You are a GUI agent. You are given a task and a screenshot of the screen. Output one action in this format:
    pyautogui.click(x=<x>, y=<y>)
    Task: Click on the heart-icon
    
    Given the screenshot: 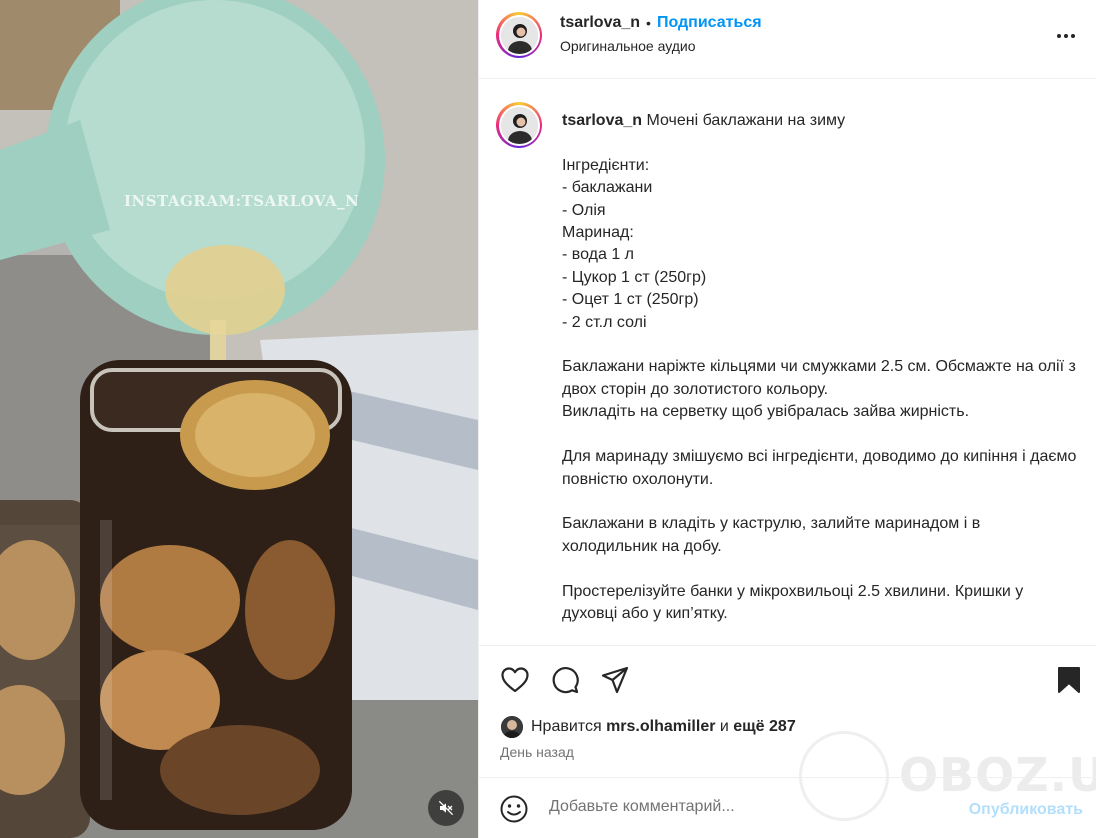 What is the action you would take?
    pyautogui.click(x=515, y=680)
    